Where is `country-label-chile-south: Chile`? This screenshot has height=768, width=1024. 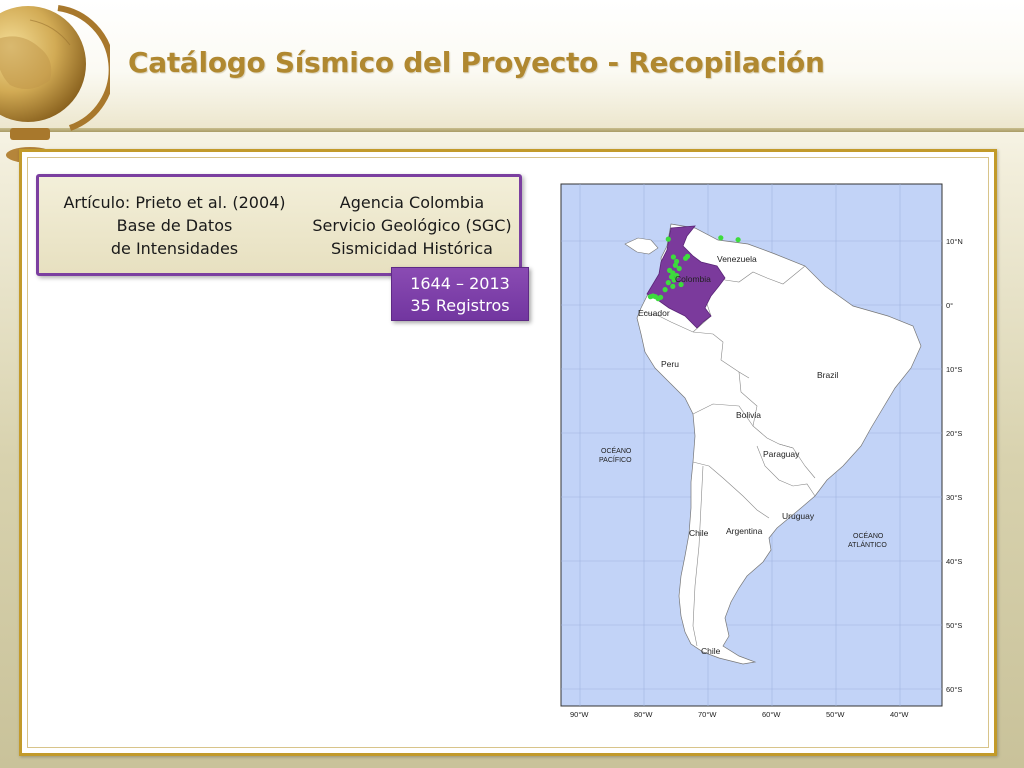 country-label-chile-south: Chile is located at coordinates (711, 651).